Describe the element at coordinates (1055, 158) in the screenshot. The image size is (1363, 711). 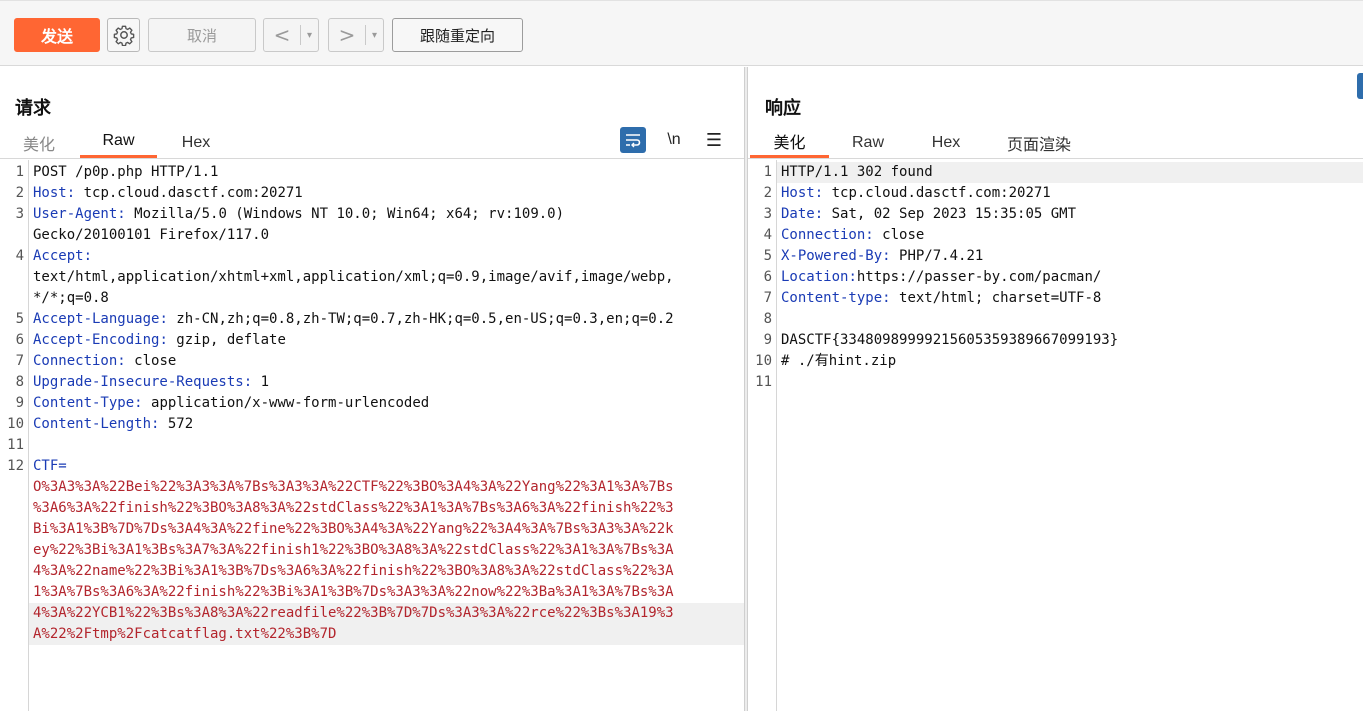
I see `tabs-divider` at that location.